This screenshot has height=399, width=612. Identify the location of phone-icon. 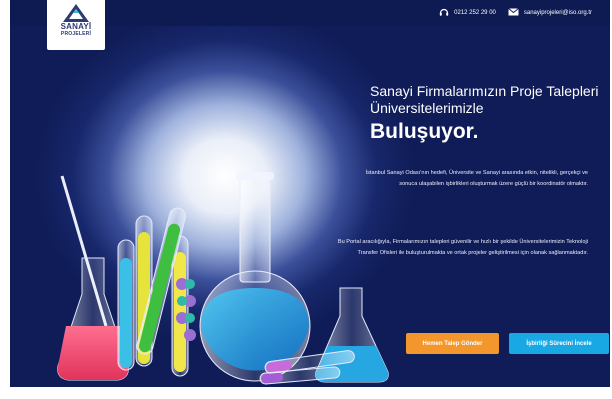
(444, 13).